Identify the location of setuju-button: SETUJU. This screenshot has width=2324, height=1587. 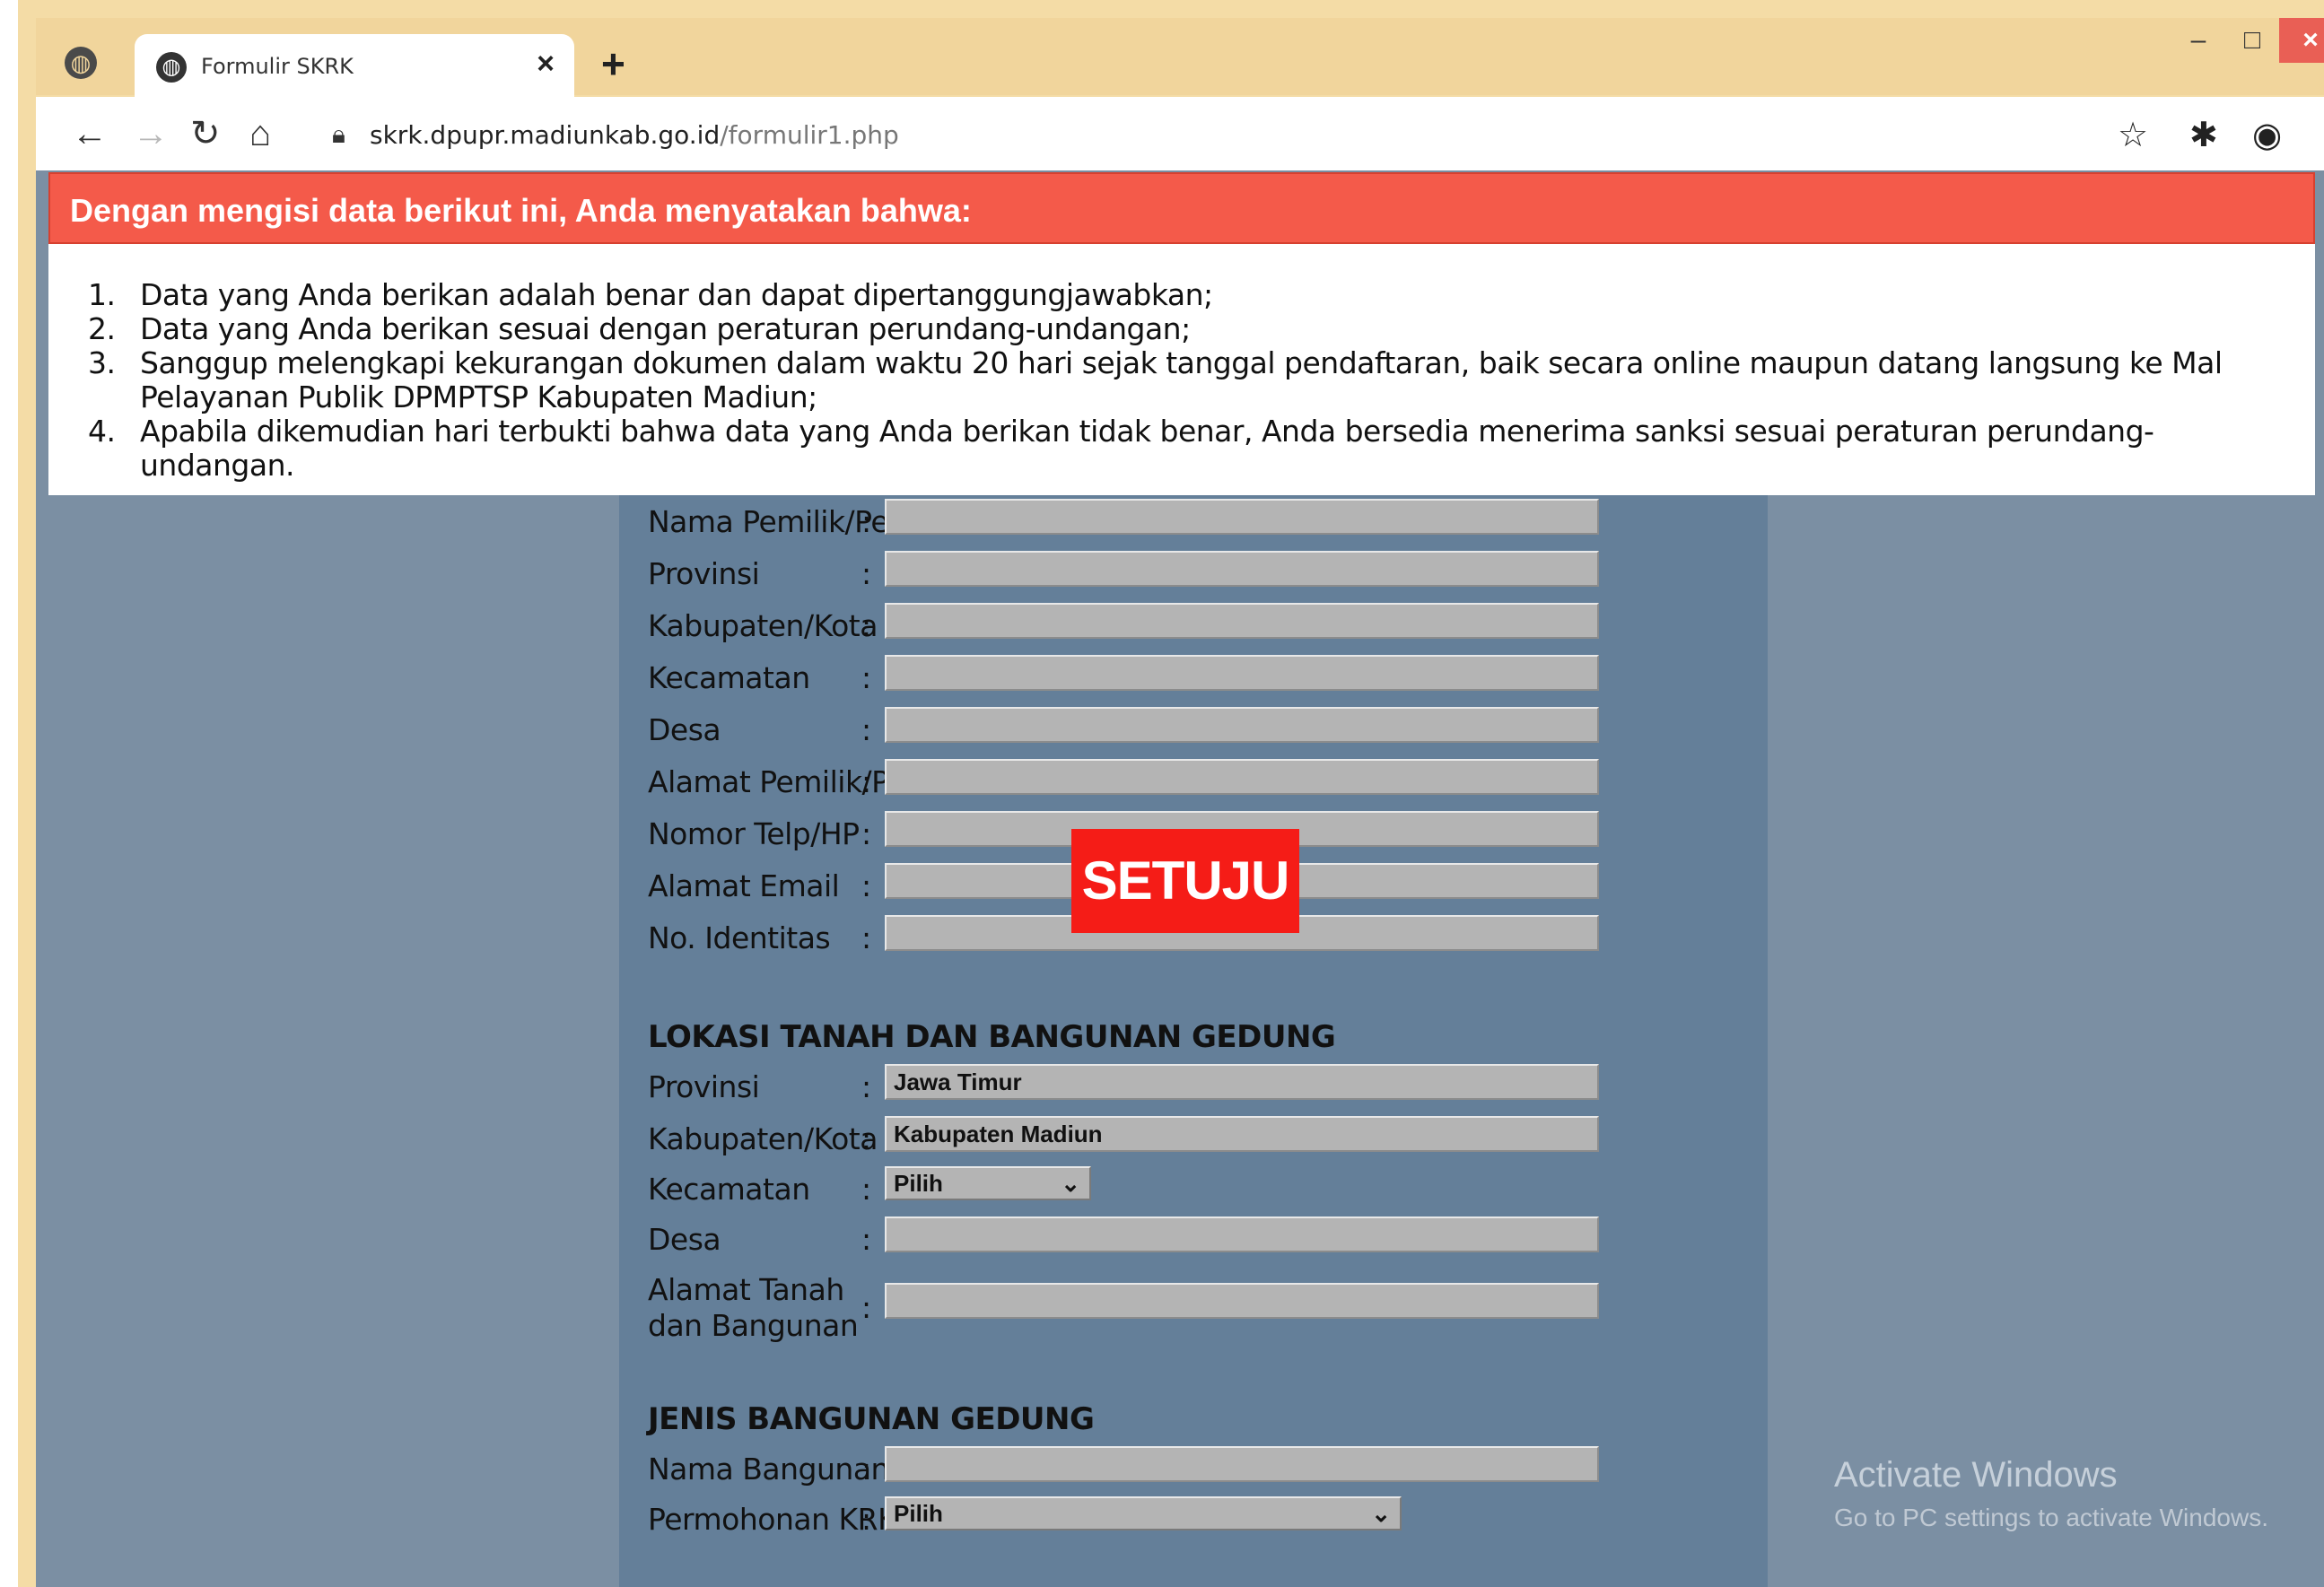
(1185, 881).